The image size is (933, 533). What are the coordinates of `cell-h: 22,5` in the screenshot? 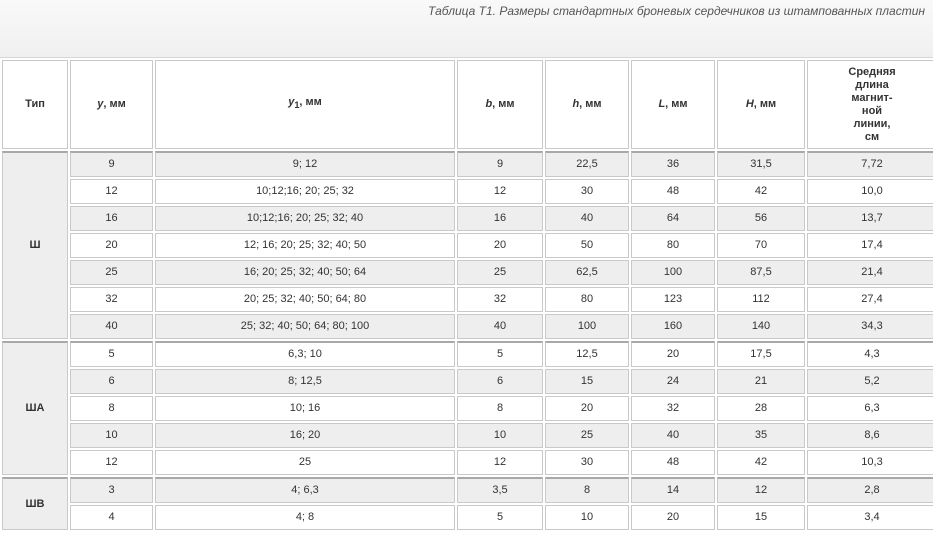 It's located at (587, 164).